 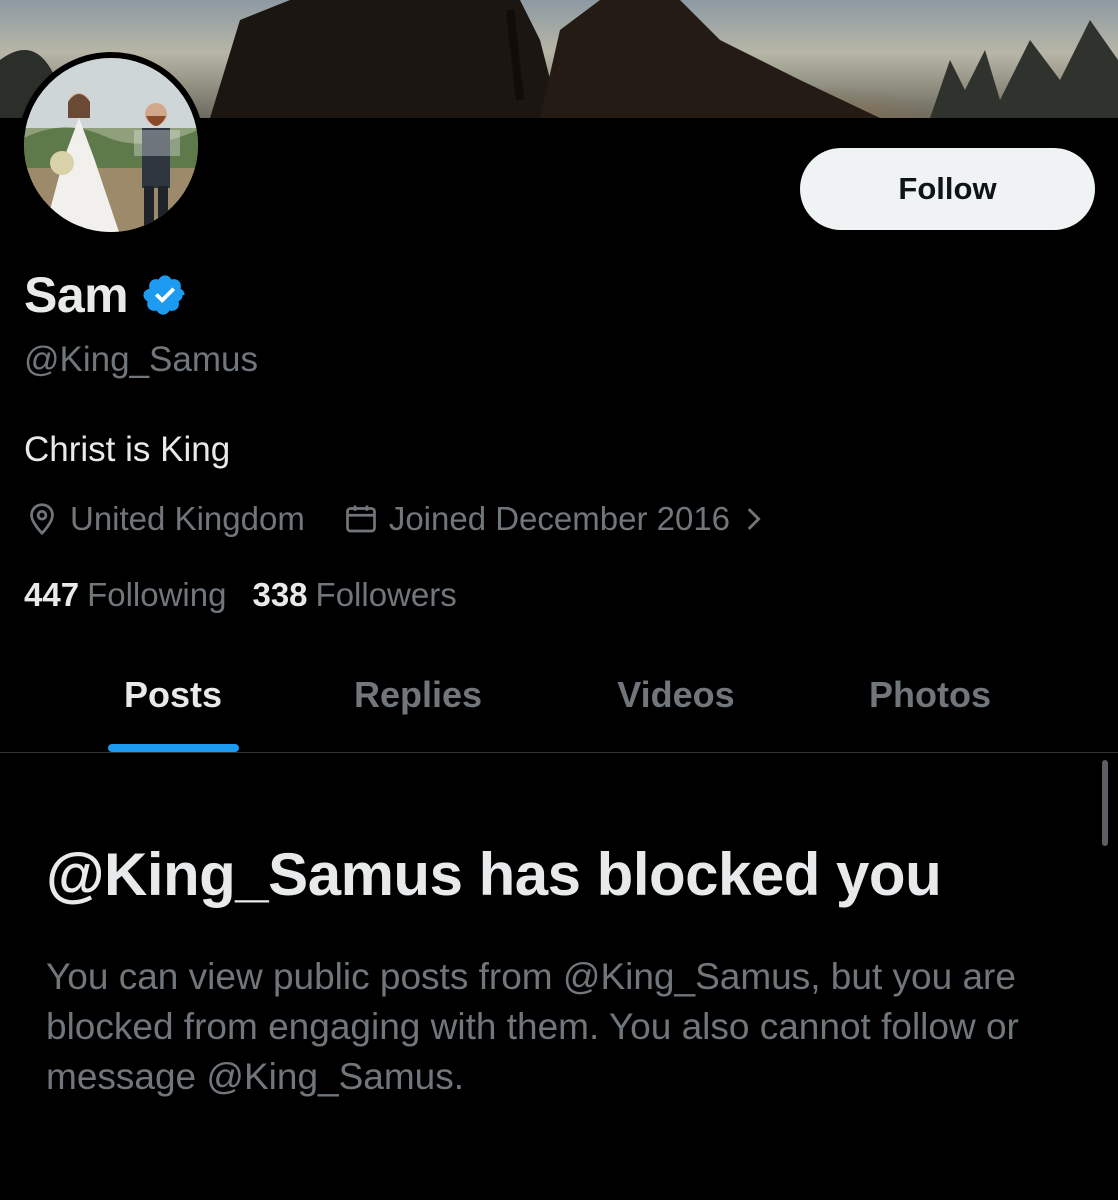 I want to click on verified-badge-icon, so click(x=165, y=295).